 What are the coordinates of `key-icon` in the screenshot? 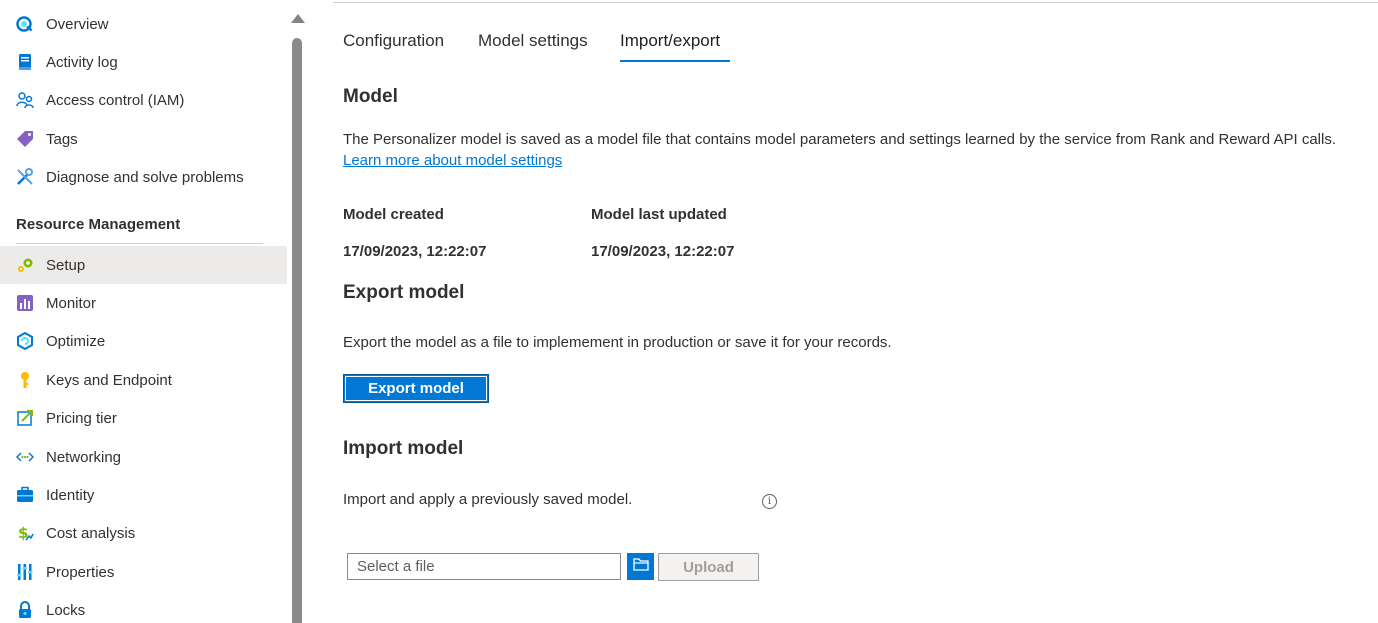 It's located at (25, 380).